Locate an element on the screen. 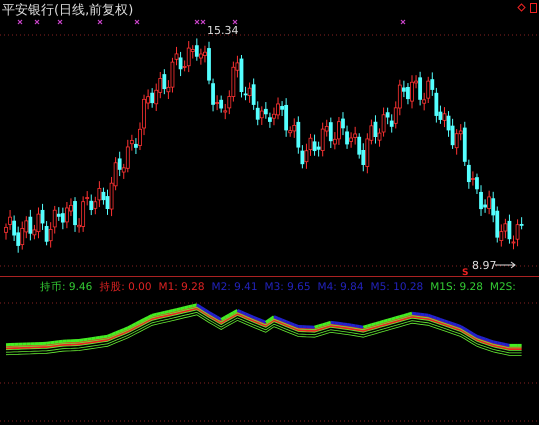  arrow-icon is located at coordinates (505, 265).